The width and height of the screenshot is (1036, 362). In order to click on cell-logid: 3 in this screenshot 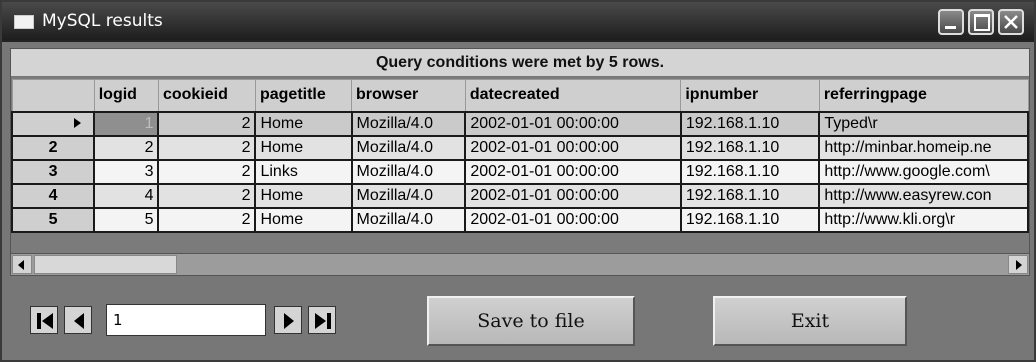, I will do `click(126, 171)`.